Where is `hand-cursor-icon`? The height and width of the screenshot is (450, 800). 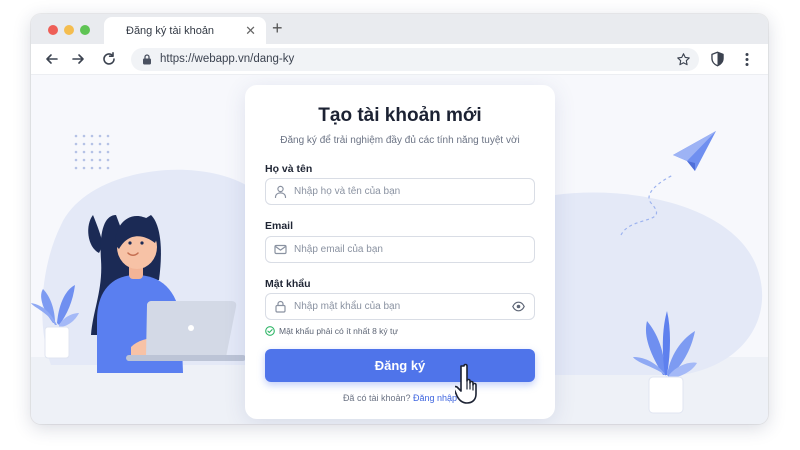
hand-cursor-icon is located at coordinates (466, 383).